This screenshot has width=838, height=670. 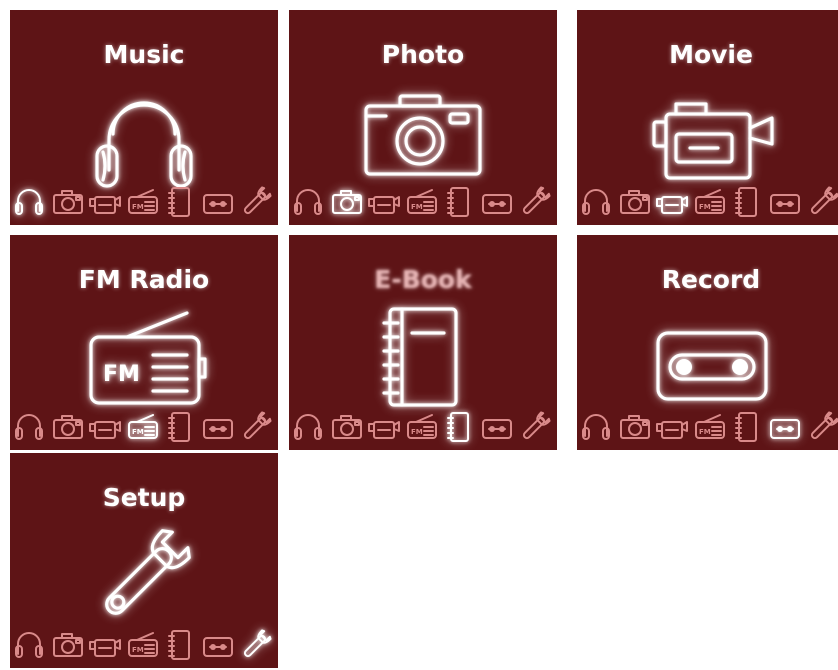 I want to click on screen-movie: Movie FM, so click(x=707, y=117).